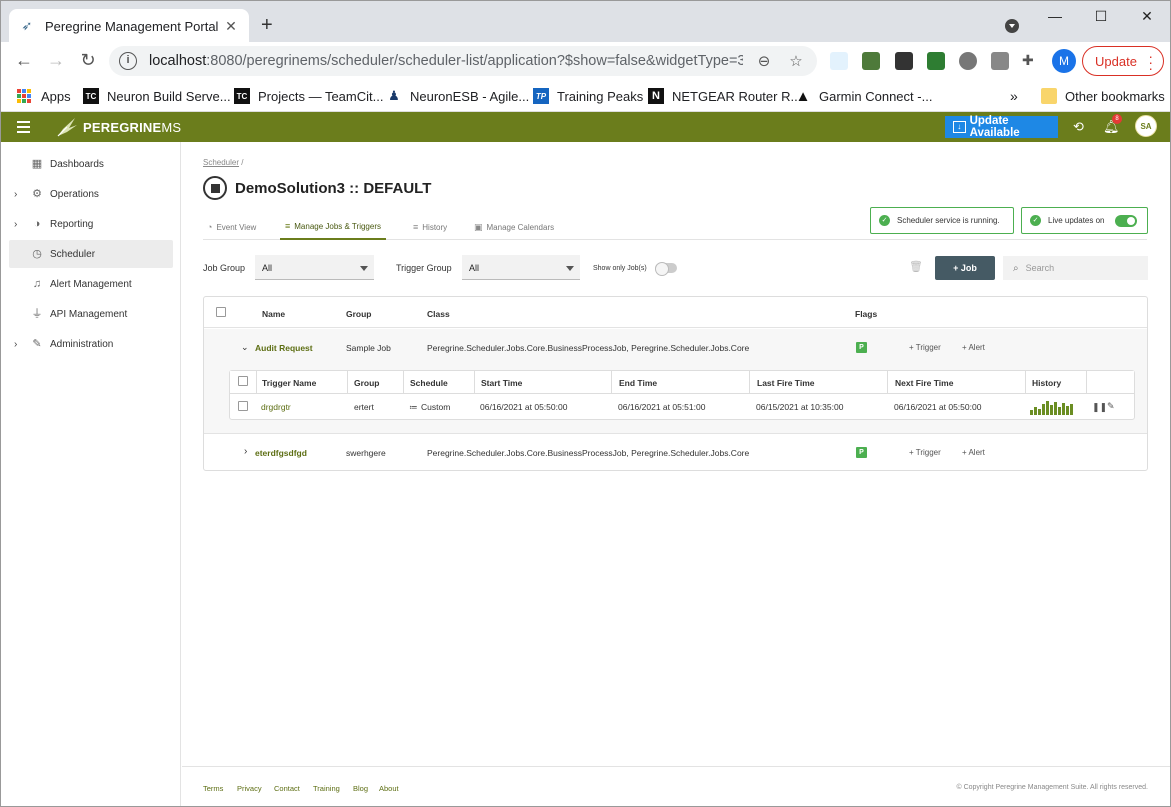 The width and height of the screenshot is (1171, 807). I want to click on sidebar-item-dashboards: ▦ Dashboards, so click(91, 164).